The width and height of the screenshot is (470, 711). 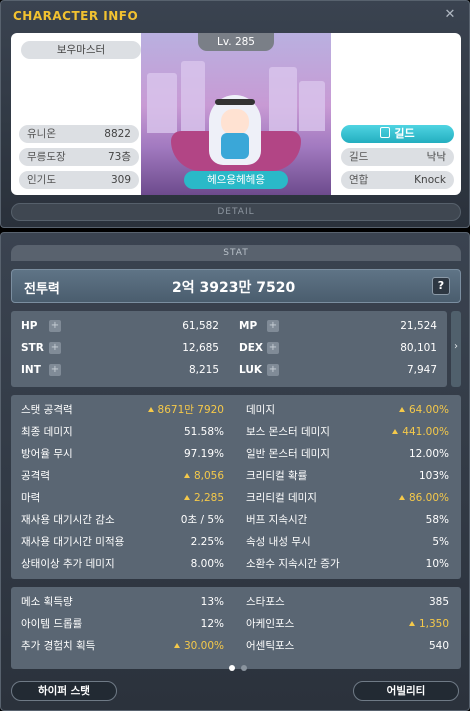 What do you see at coordinates (35, 476) in the screenshot?
I see `stat-label: 공격력` at bounding box center [35, 476].